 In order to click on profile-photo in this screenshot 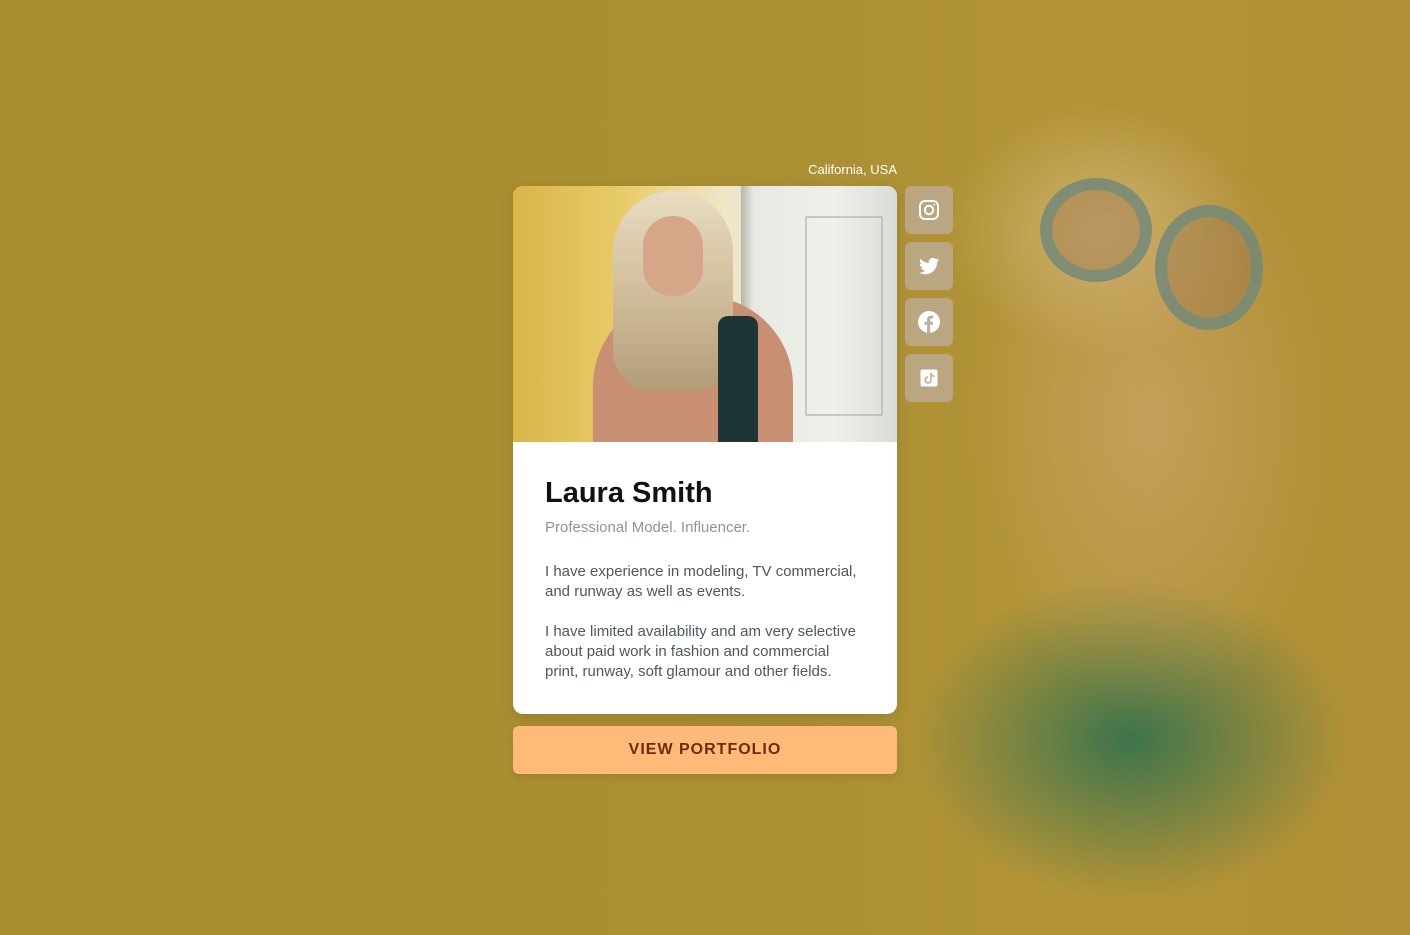, I will do `click(705, 314)`.